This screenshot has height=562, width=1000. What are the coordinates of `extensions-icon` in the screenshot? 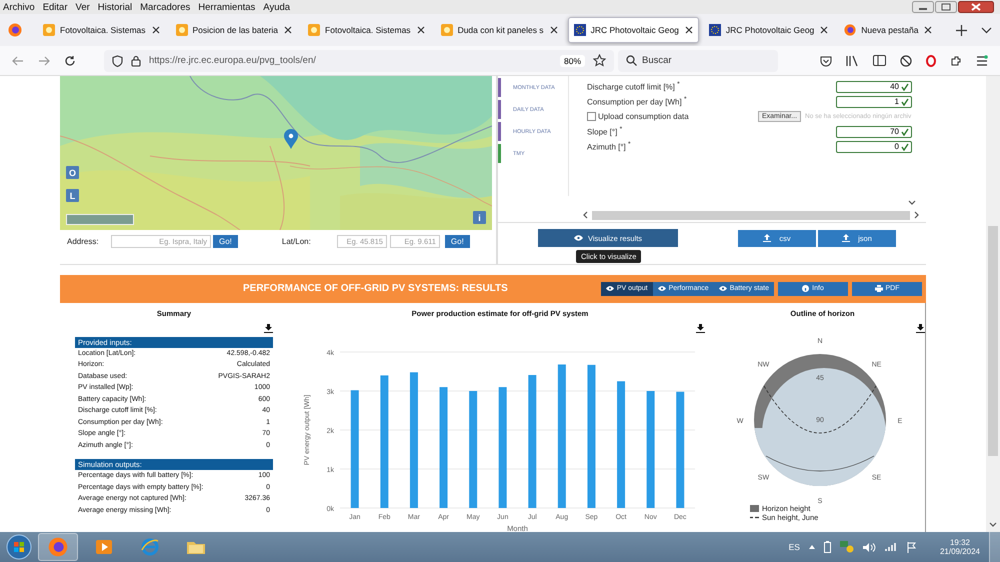 It's located at (956, 60).